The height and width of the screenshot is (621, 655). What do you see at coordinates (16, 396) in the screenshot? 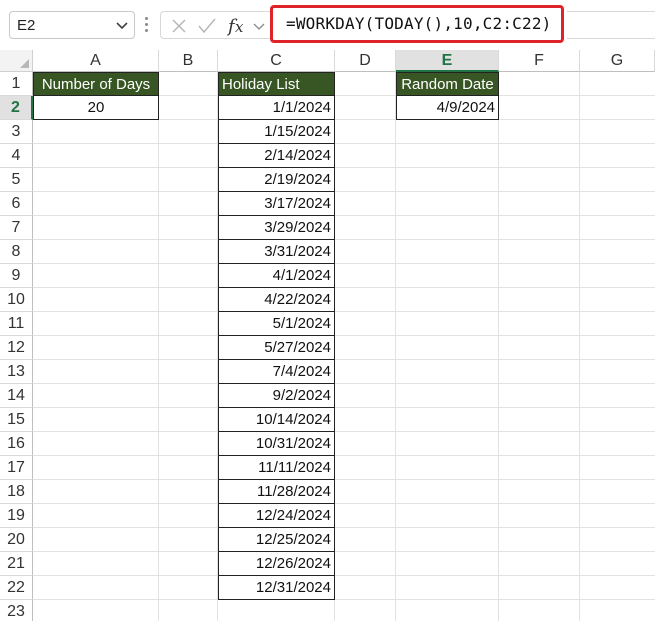
I see `row-header-14: 14` at bounding box center [16, 396].